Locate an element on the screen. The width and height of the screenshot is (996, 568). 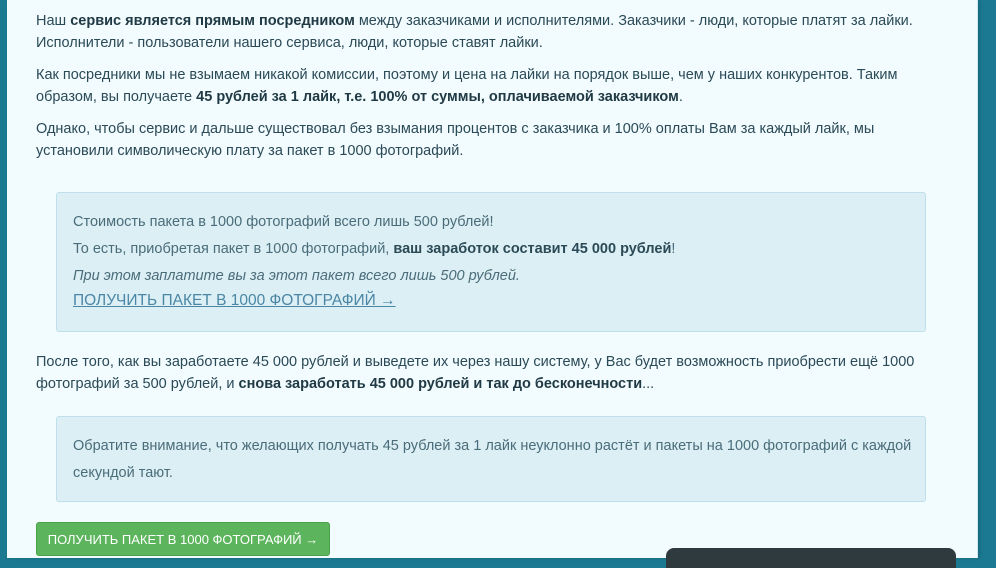
bold-text: сервис является прямым посредником is located at coordinates (212, 21).